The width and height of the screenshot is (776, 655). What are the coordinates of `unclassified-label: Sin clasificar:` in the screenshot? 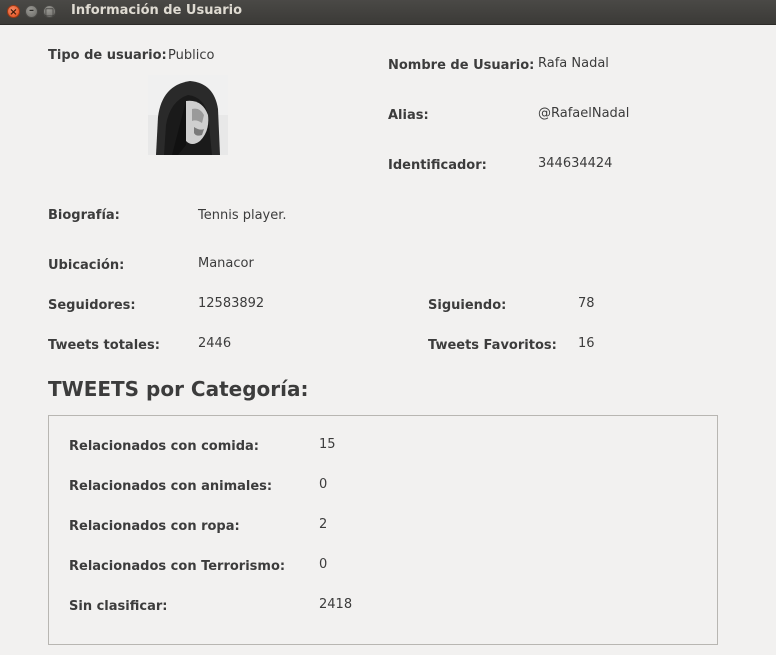 It's located at (118, 606).